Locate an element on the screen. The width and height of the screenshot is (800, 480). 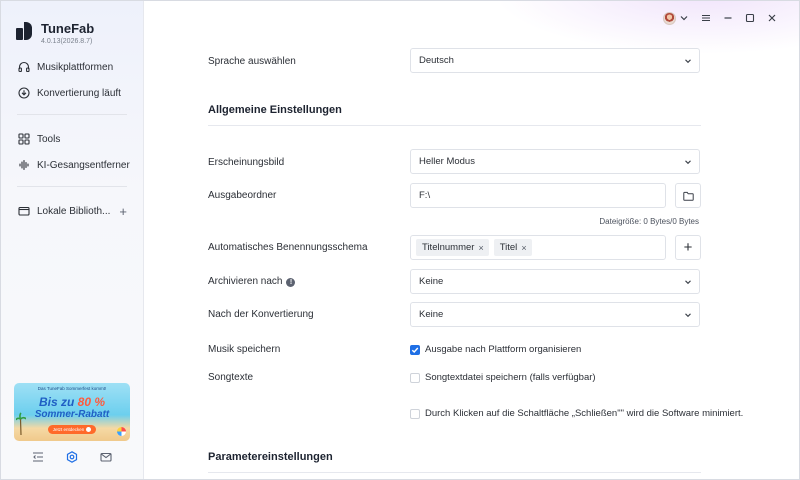
sidebar-item-local-library: Lokale Biblioth... + is located at coordinates (72, 211).